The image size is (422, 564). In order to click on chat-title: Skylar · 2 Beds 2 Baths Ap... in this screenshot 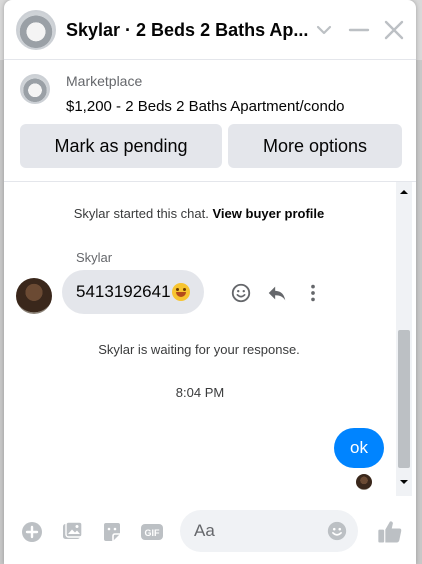, I will do `click(191, 30)`.